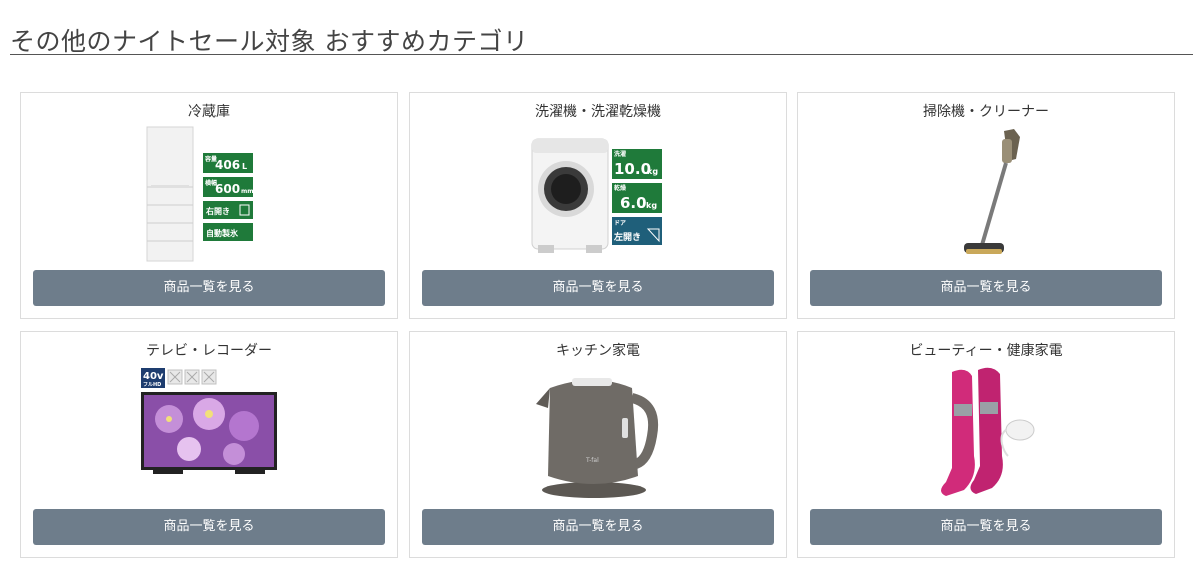  What do you see at coordinates (269, 41) in the screenshot?
I see `section-title: その他のナイトセール対象 おすすめカテゴリ` at bounding box center [269, 41].